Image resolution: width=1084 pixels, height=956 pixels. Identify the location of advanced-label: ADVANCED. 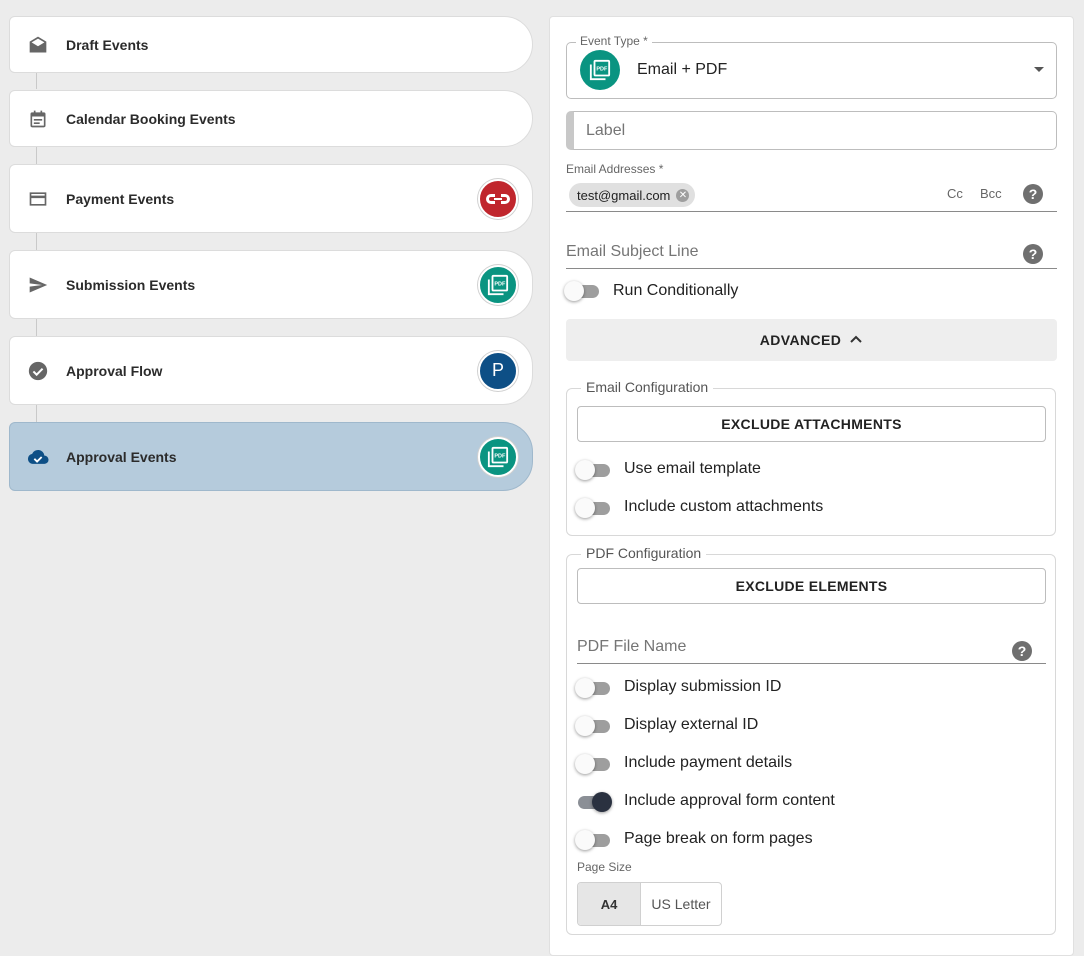
(800, 340).